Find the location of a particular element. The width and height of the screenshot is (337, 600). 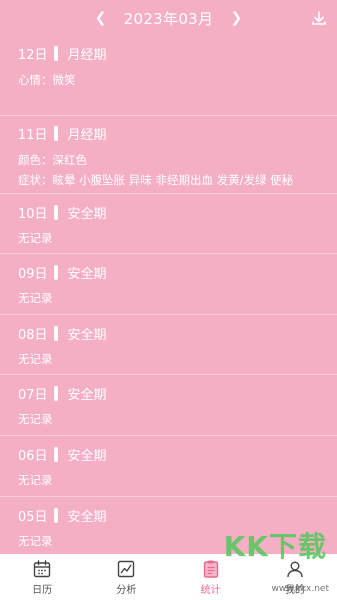

list-item: 07日 安全期 无记录 is located at coordinates (168, 405).